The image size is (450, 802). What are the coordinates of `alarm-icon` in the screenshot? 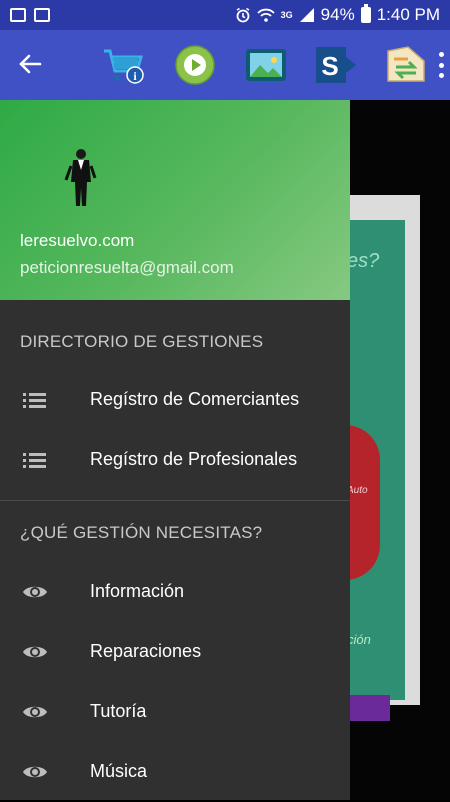 It's located at (243, 15).